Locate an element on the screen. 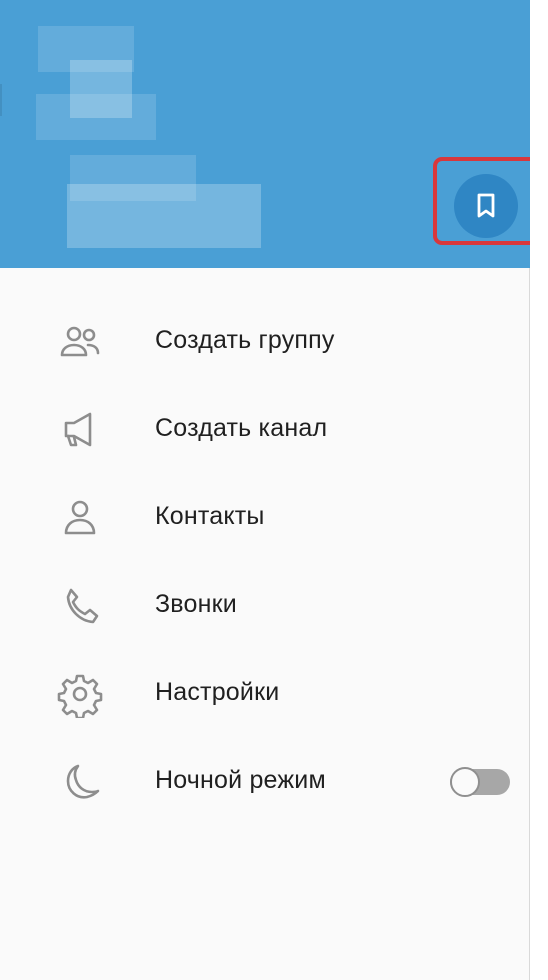 This screenshot has height=980, width=548. user-icon is located at coordinates (80, 518).